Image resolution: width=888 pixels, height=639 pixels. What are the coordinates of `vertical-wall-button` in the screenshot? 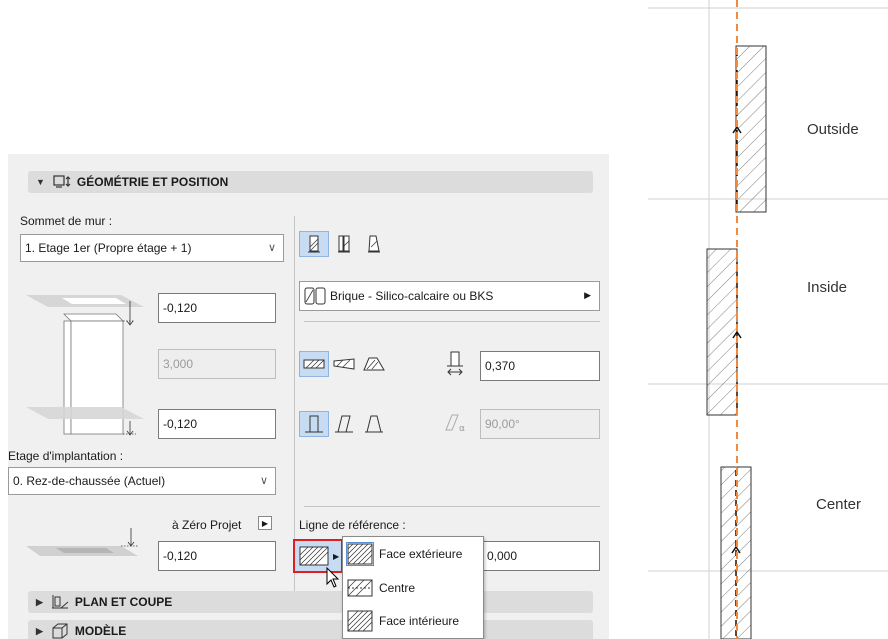 It's located at (314, 424).